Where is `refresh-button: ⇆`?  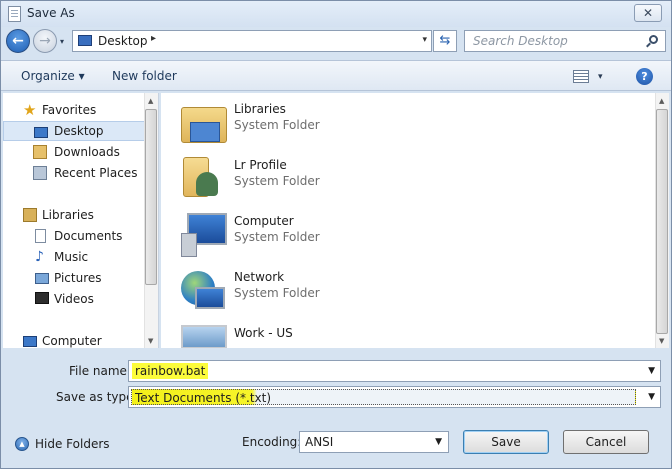 refresh-button: ⇆ is located at coordinates (445, 41).